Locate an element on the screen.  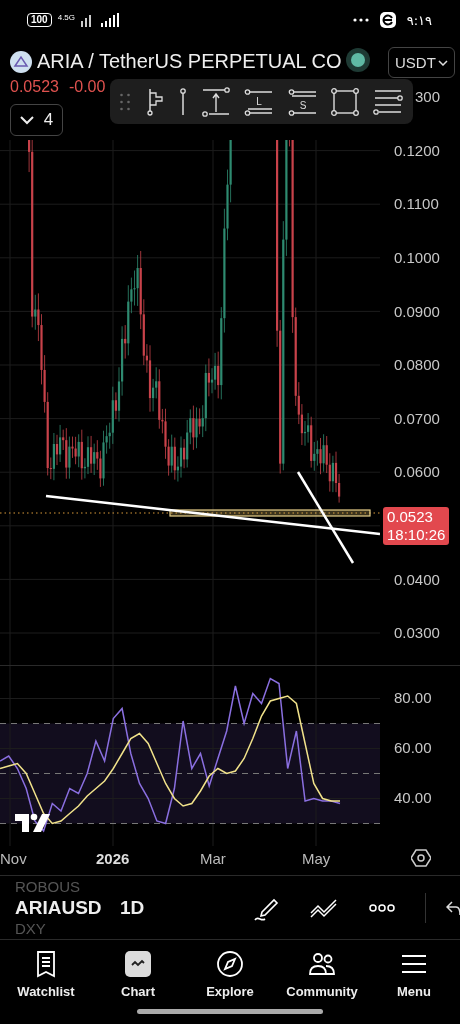
parallel-lines-icon is located at coordinates (387, 101).